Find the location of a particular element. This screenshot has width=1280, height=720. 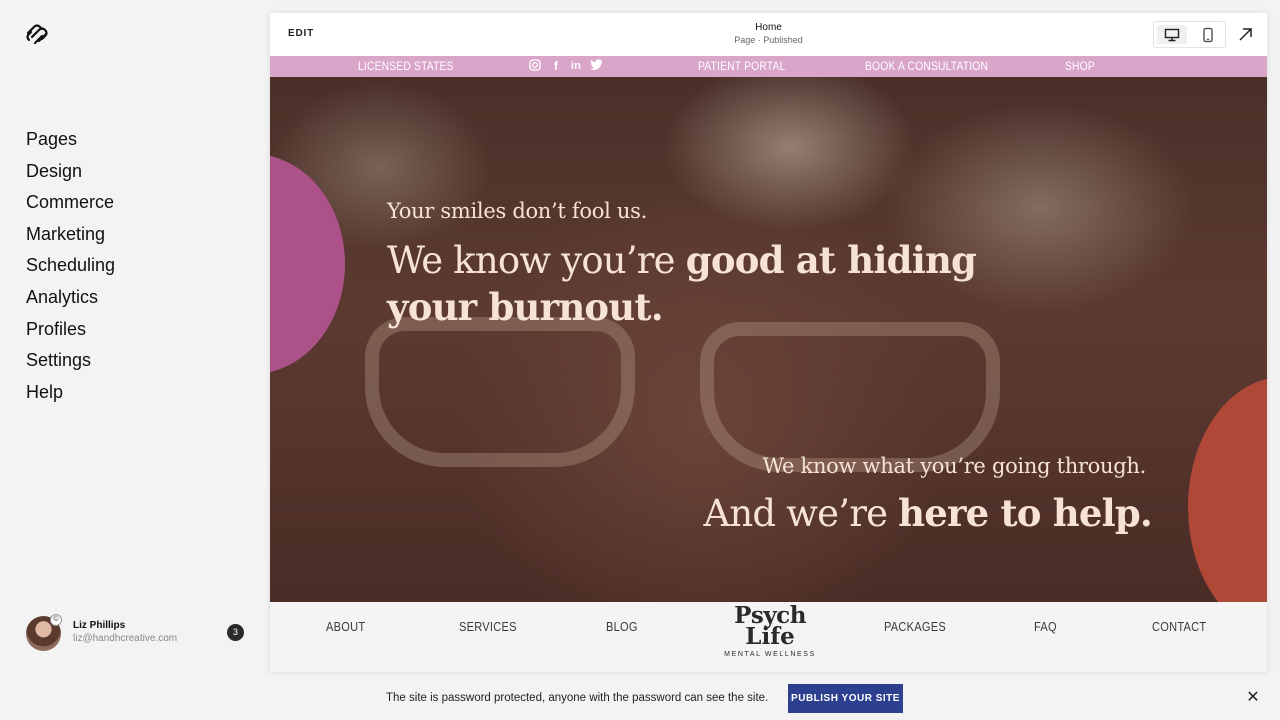

hero-intro: Your smiles don’t fool us. is located at coordinates (517, 211).